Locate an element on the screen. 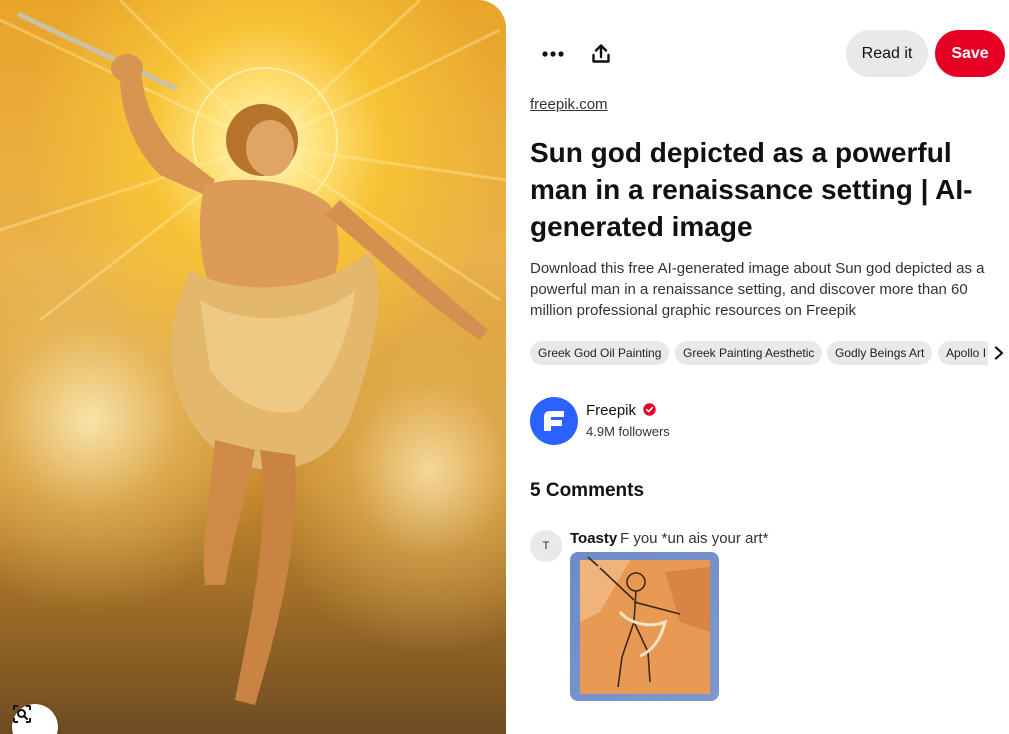 The width and height of the screenshot is (1009, 734). more-options-button is located at coordinates (553, 54).